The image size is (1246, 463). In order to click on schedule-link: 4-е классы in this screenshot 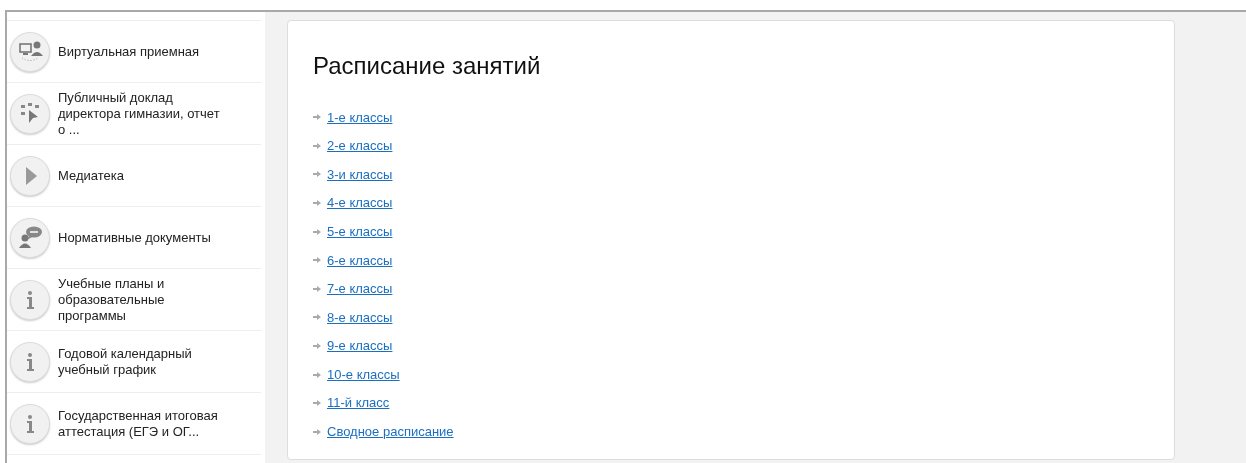, I will do `click(360, 203)`.